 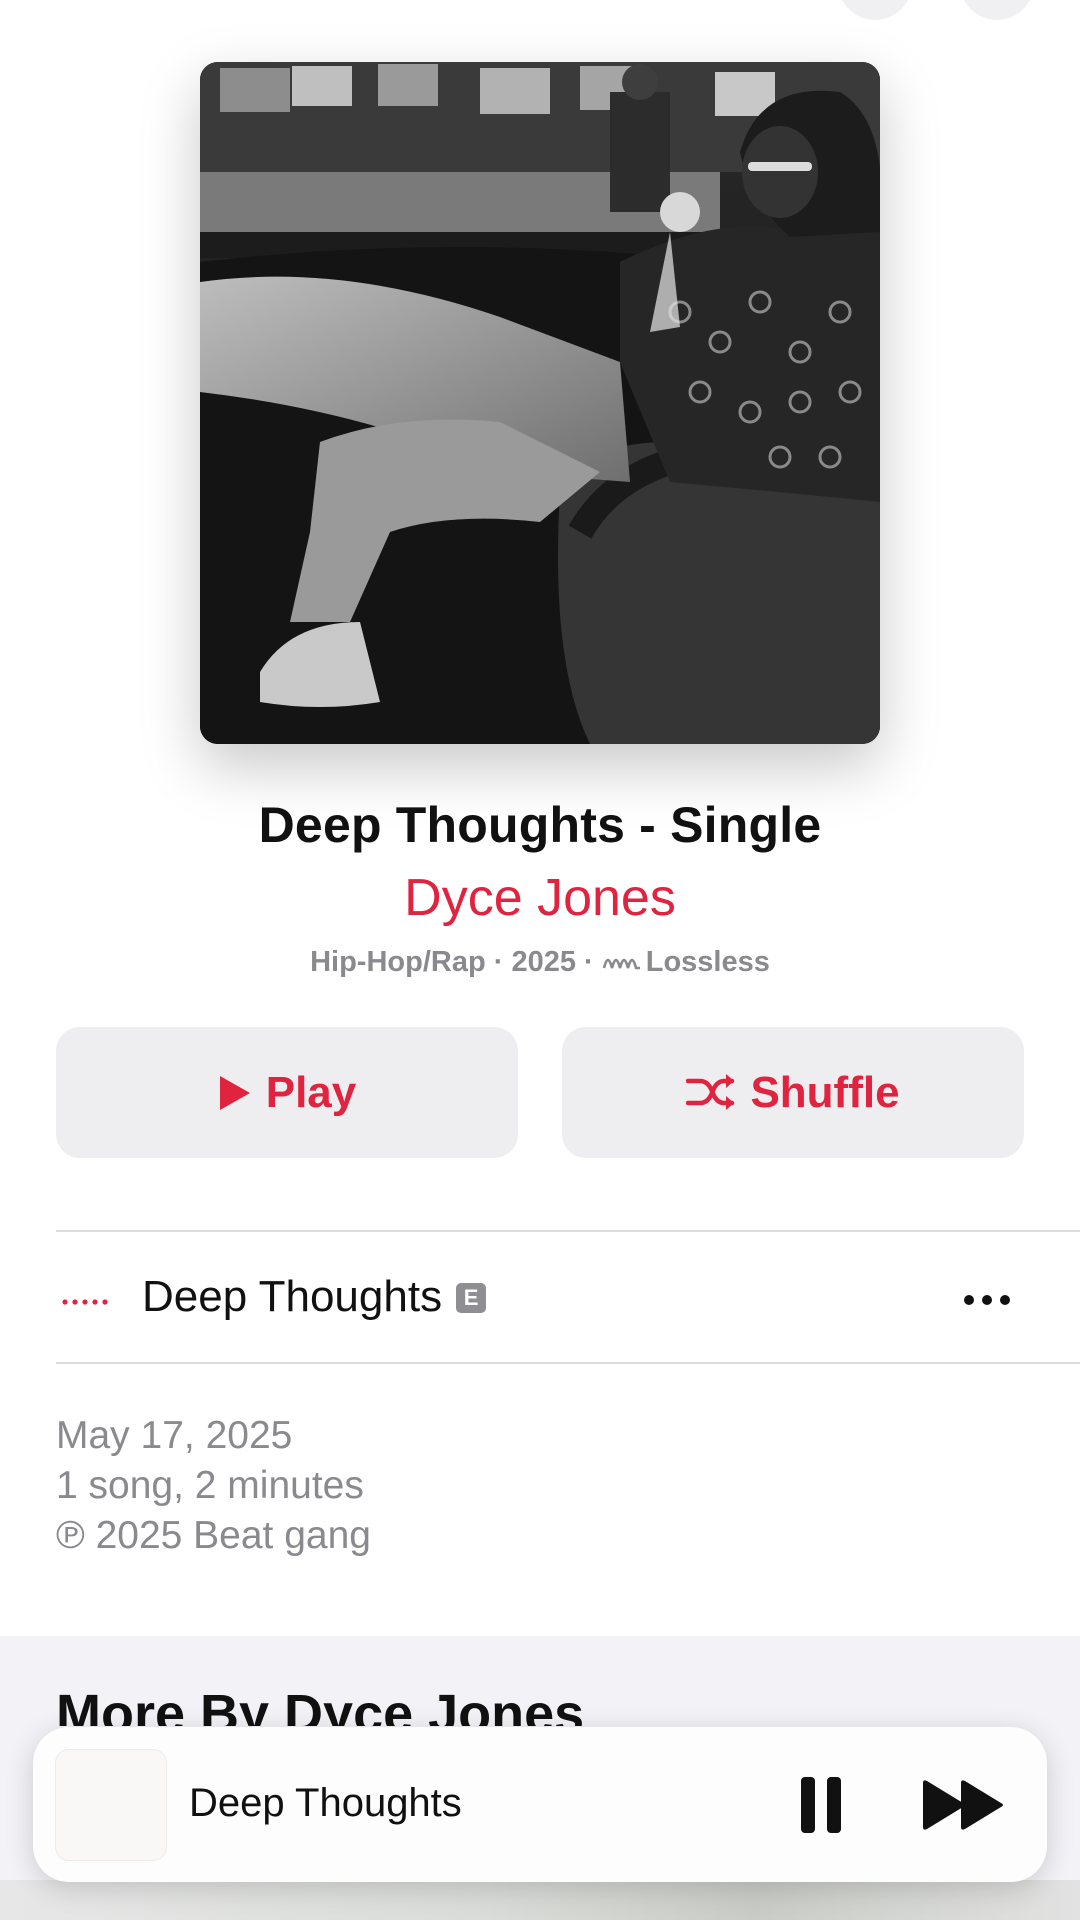 What do you see at coordinates (292, 1296) in the screenshot?
I see `track-title-text: Deep Thoughts` at bounding box center [292, 1296].